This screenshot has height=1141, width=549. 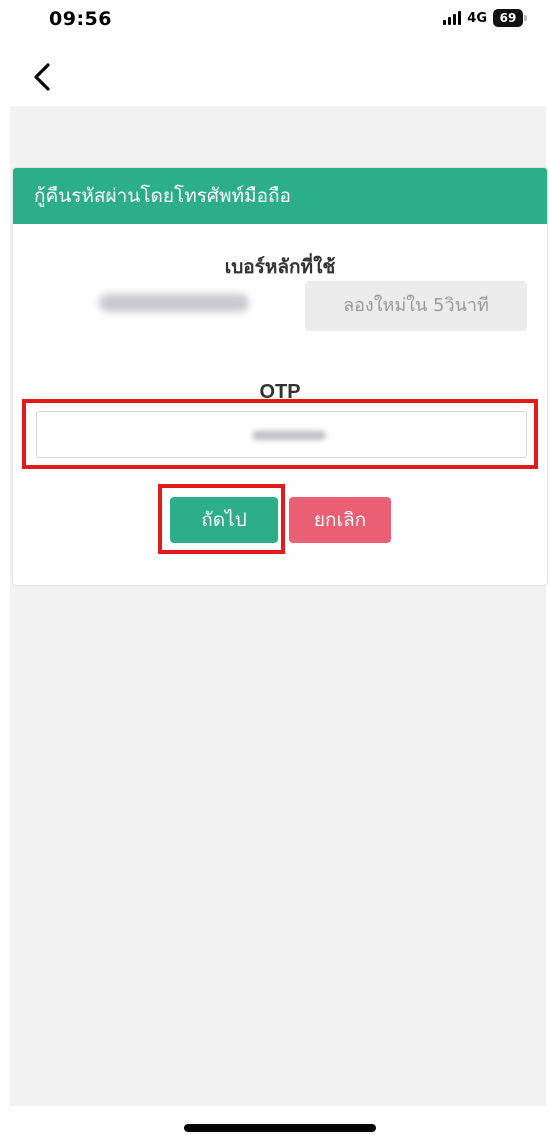 What do you see at coordinates (452, 18) in the screenshot?
I see `signal-bars-icon` at bounding box center [452, 18].